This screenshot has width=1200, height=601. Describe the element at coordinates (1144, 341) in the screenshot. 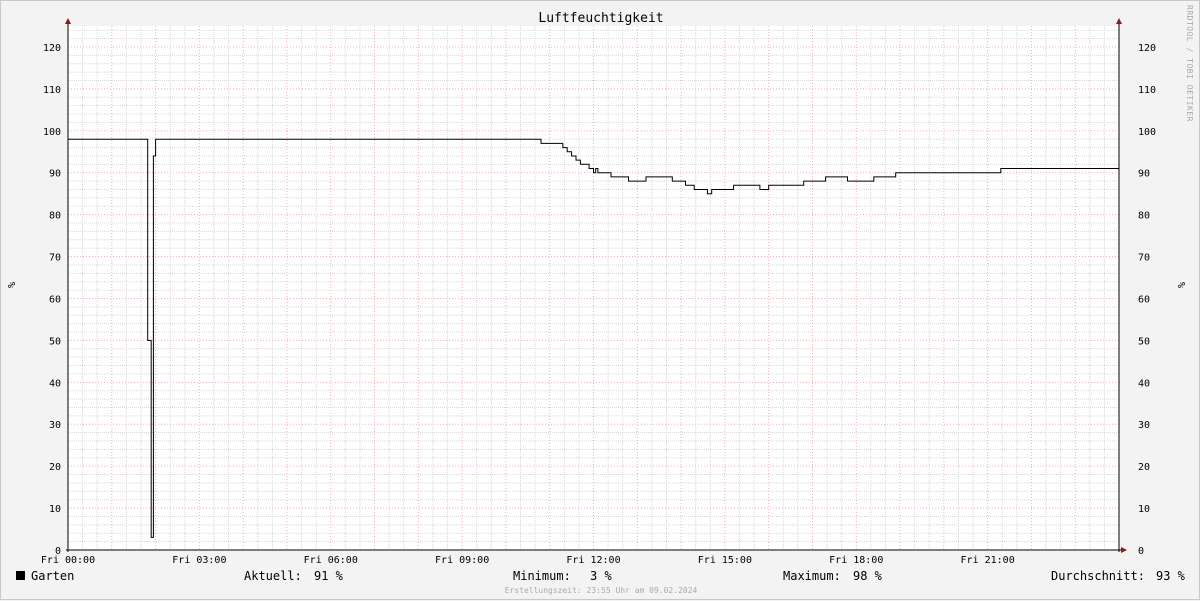

I see `y-tick-label-right: 50` at that location.